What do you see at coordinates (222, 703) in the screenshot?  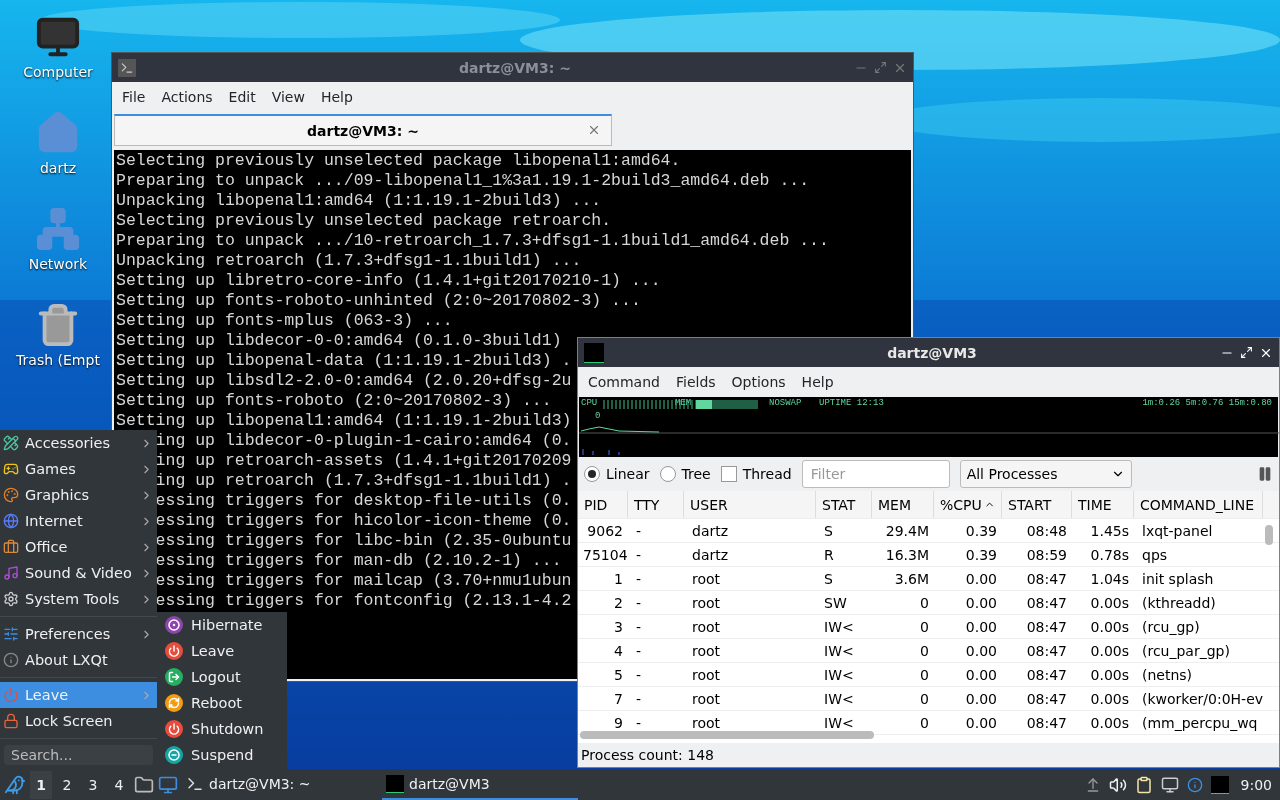 I see `menu-item: Reboot` at bounding box center [222, 703].